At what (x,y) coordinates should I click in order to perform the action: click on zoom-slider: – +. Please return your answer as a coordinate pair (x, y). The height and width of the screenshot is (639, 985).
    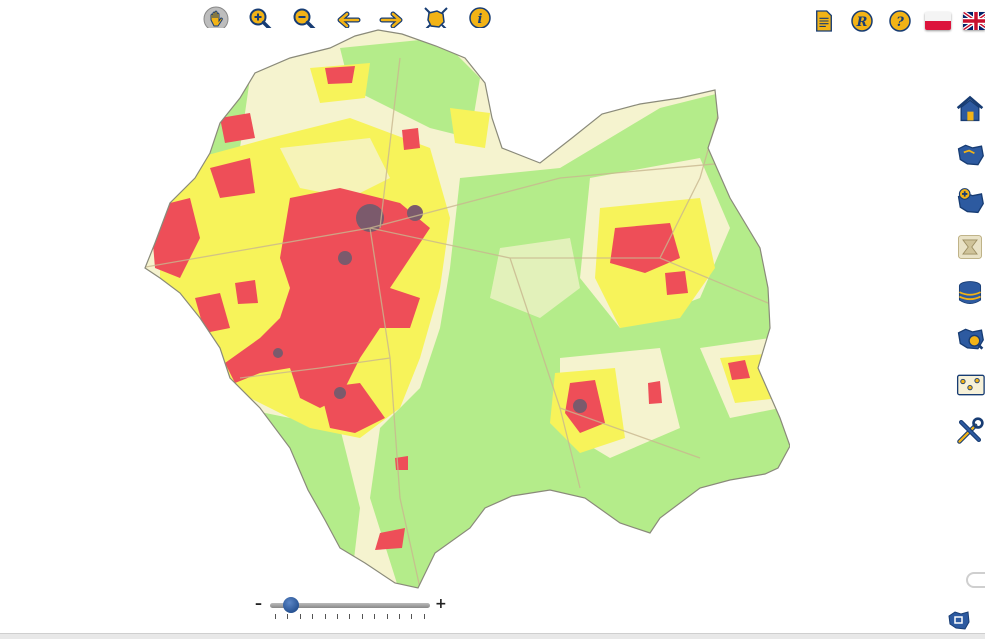
    Looking at the image, I should click on (352, 610).